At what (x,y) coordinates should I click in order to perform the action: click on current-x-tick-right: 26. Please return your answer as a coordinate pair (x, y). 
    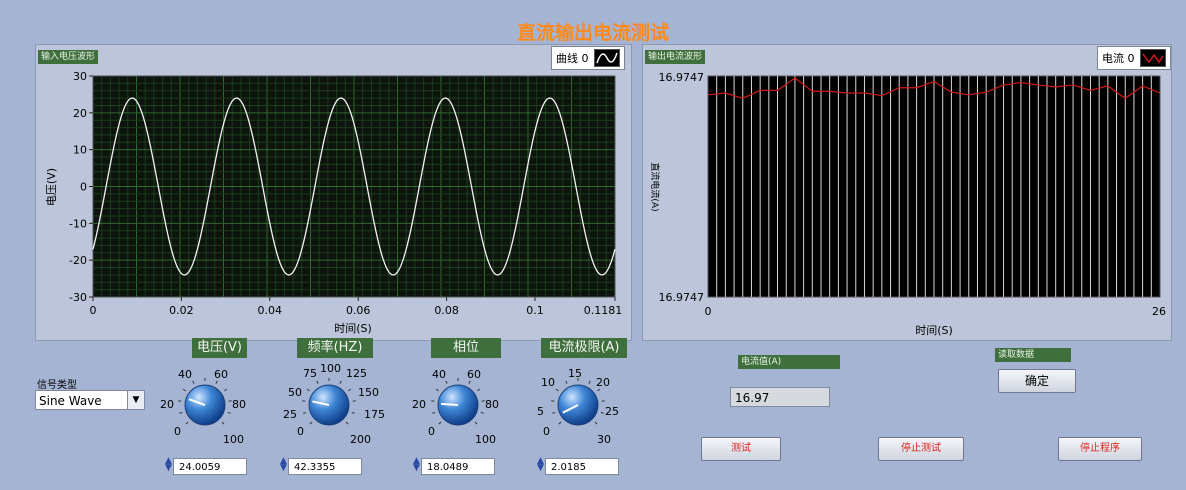
    Looking at the image, I should click on (1159, 311).